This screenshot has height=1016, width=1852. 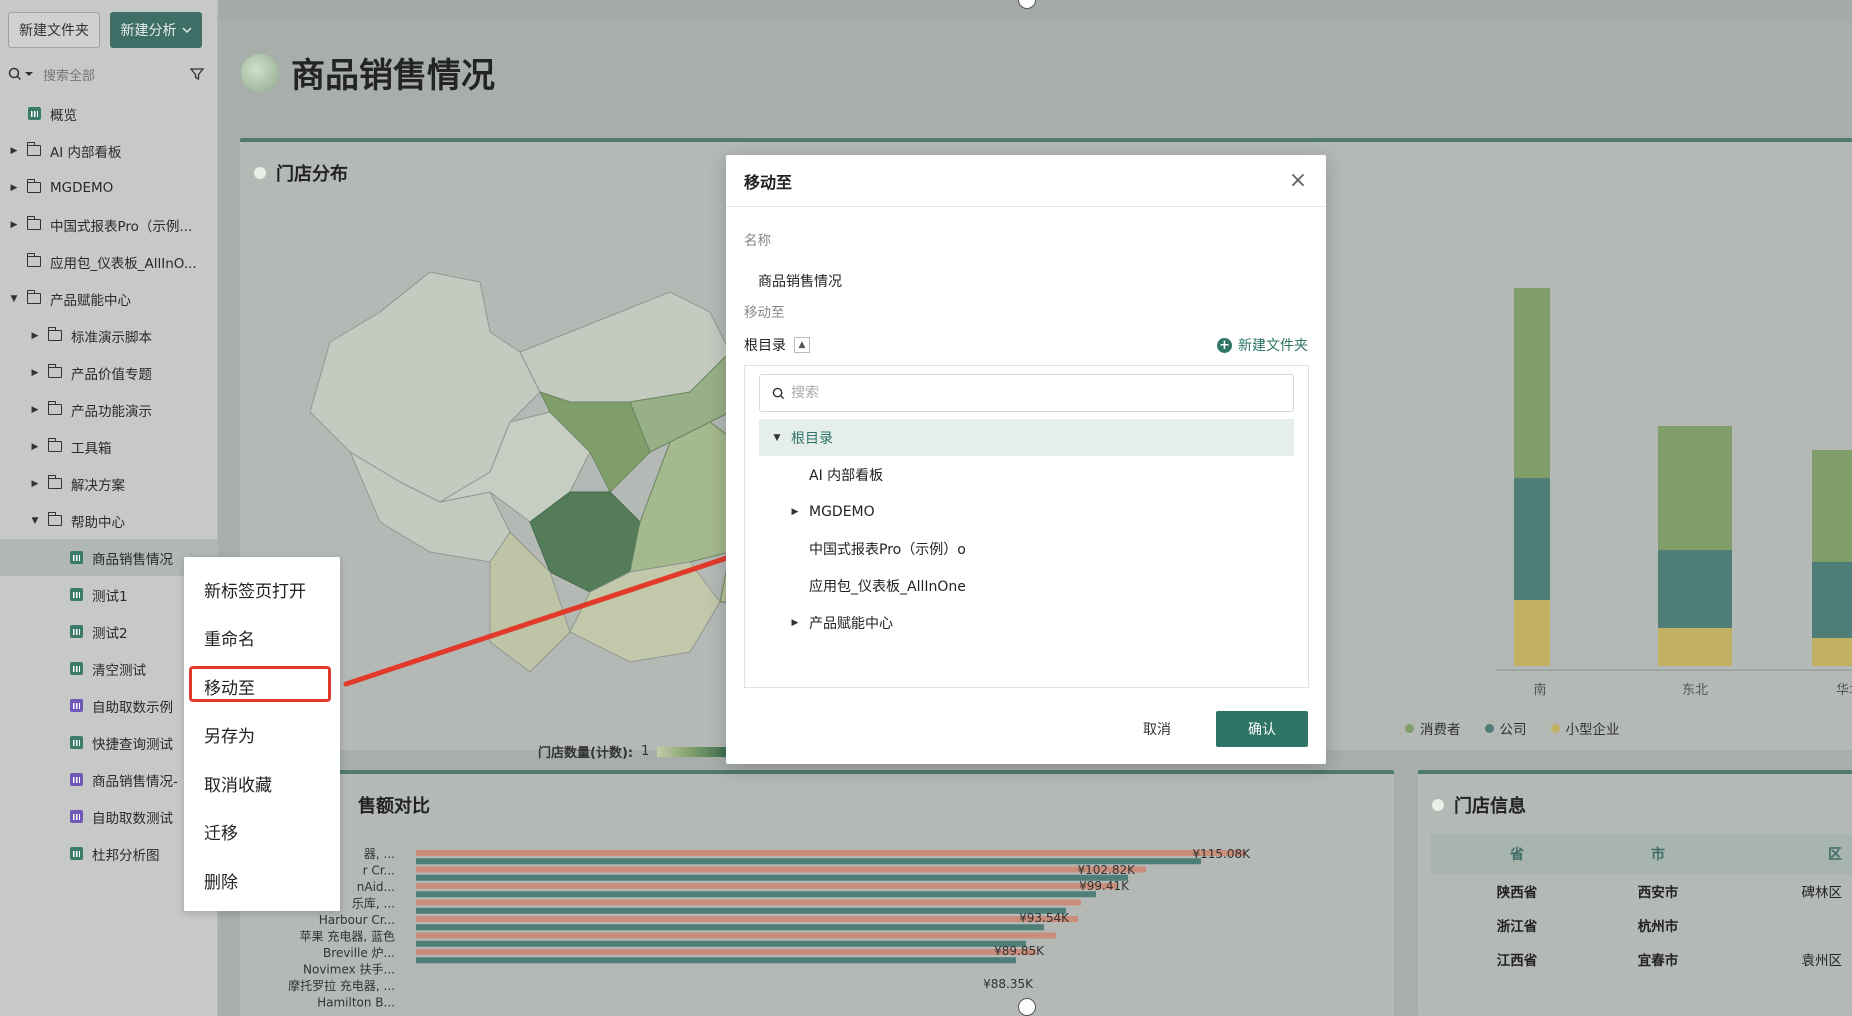 I want to click on close-icon: ×, so click(x=1298, y=180).